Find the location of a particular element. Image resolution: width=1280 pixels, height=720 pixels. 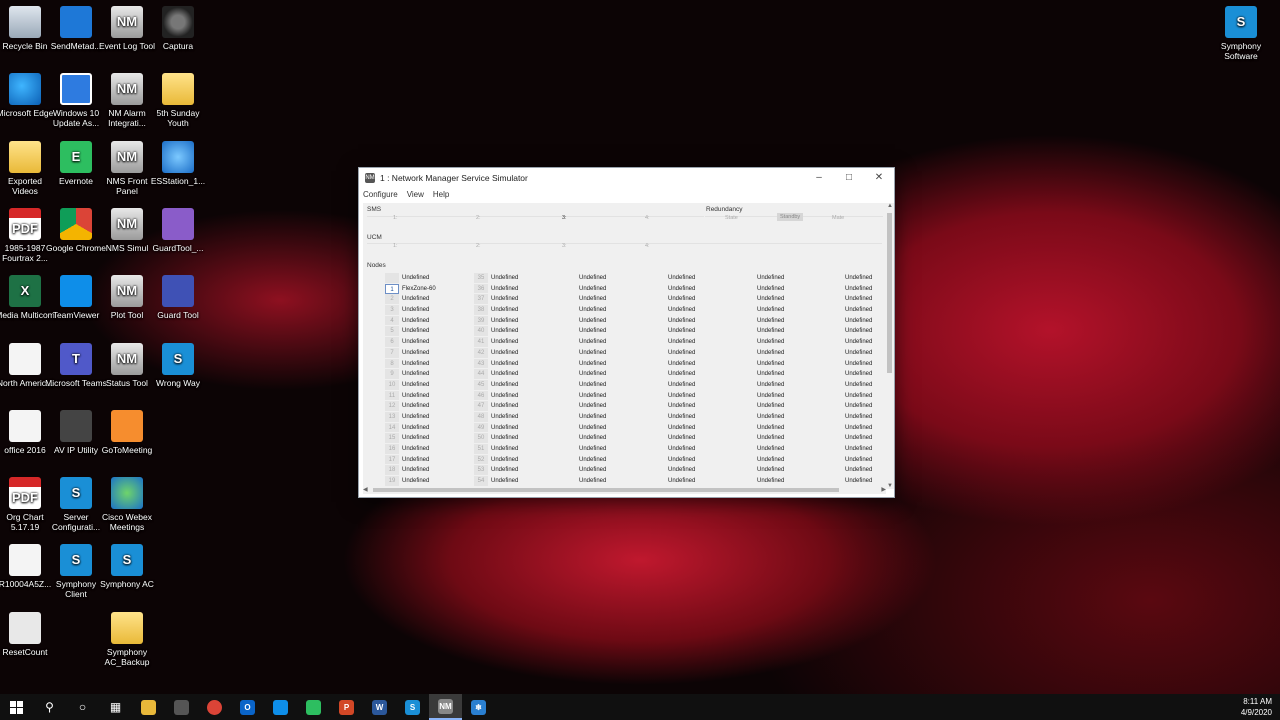

node-number: 42 is located at coordinates (481, 353).